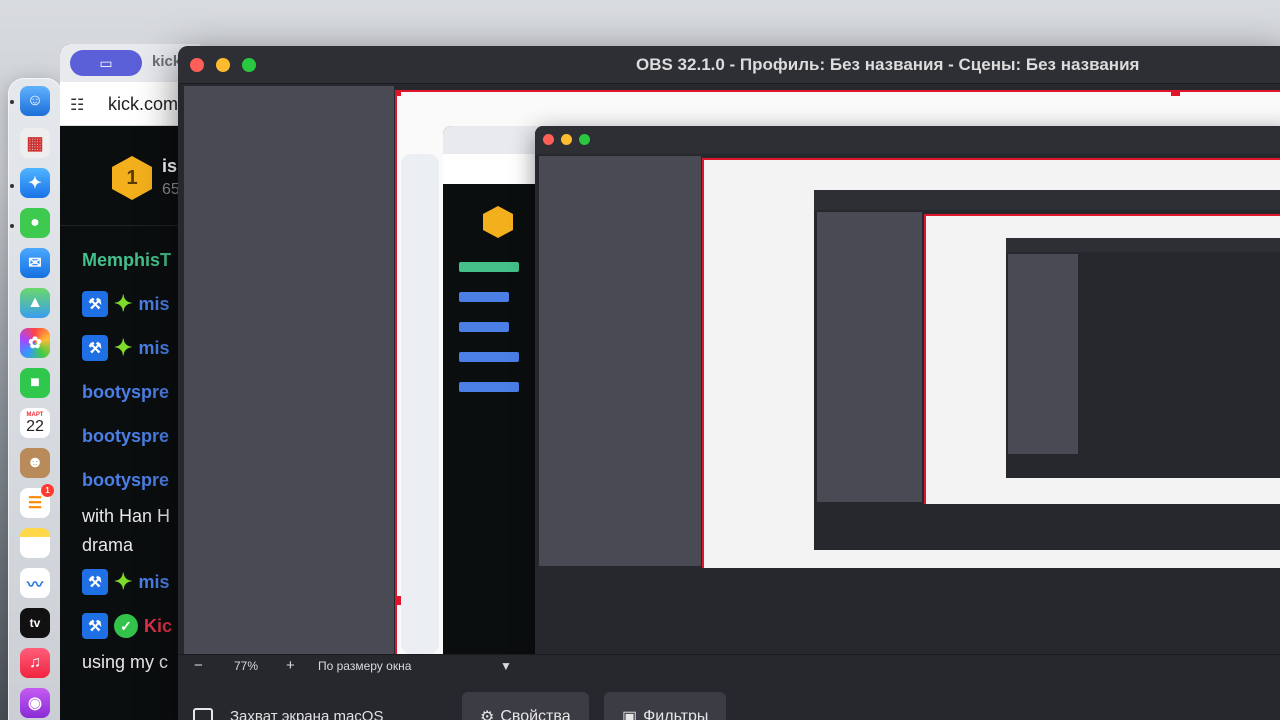 The width and height of the screenshot is (1280, 720). I want to click on source-name: Захват экрана macOS, so click(307, 714).